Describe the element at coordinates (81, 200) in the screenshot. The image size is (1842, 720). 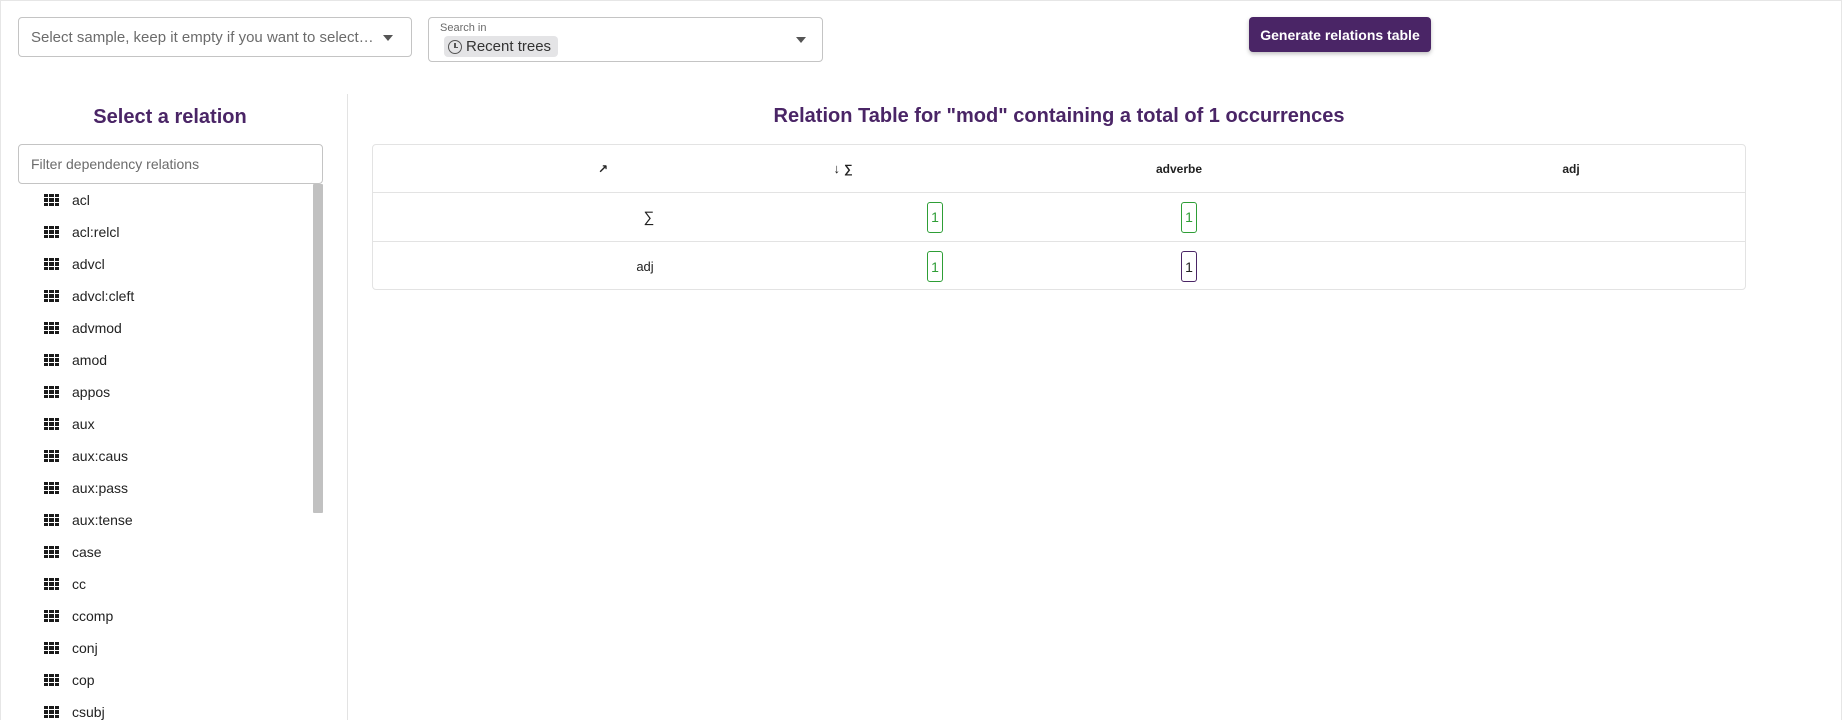
I see `relation-label: acl` at that location.